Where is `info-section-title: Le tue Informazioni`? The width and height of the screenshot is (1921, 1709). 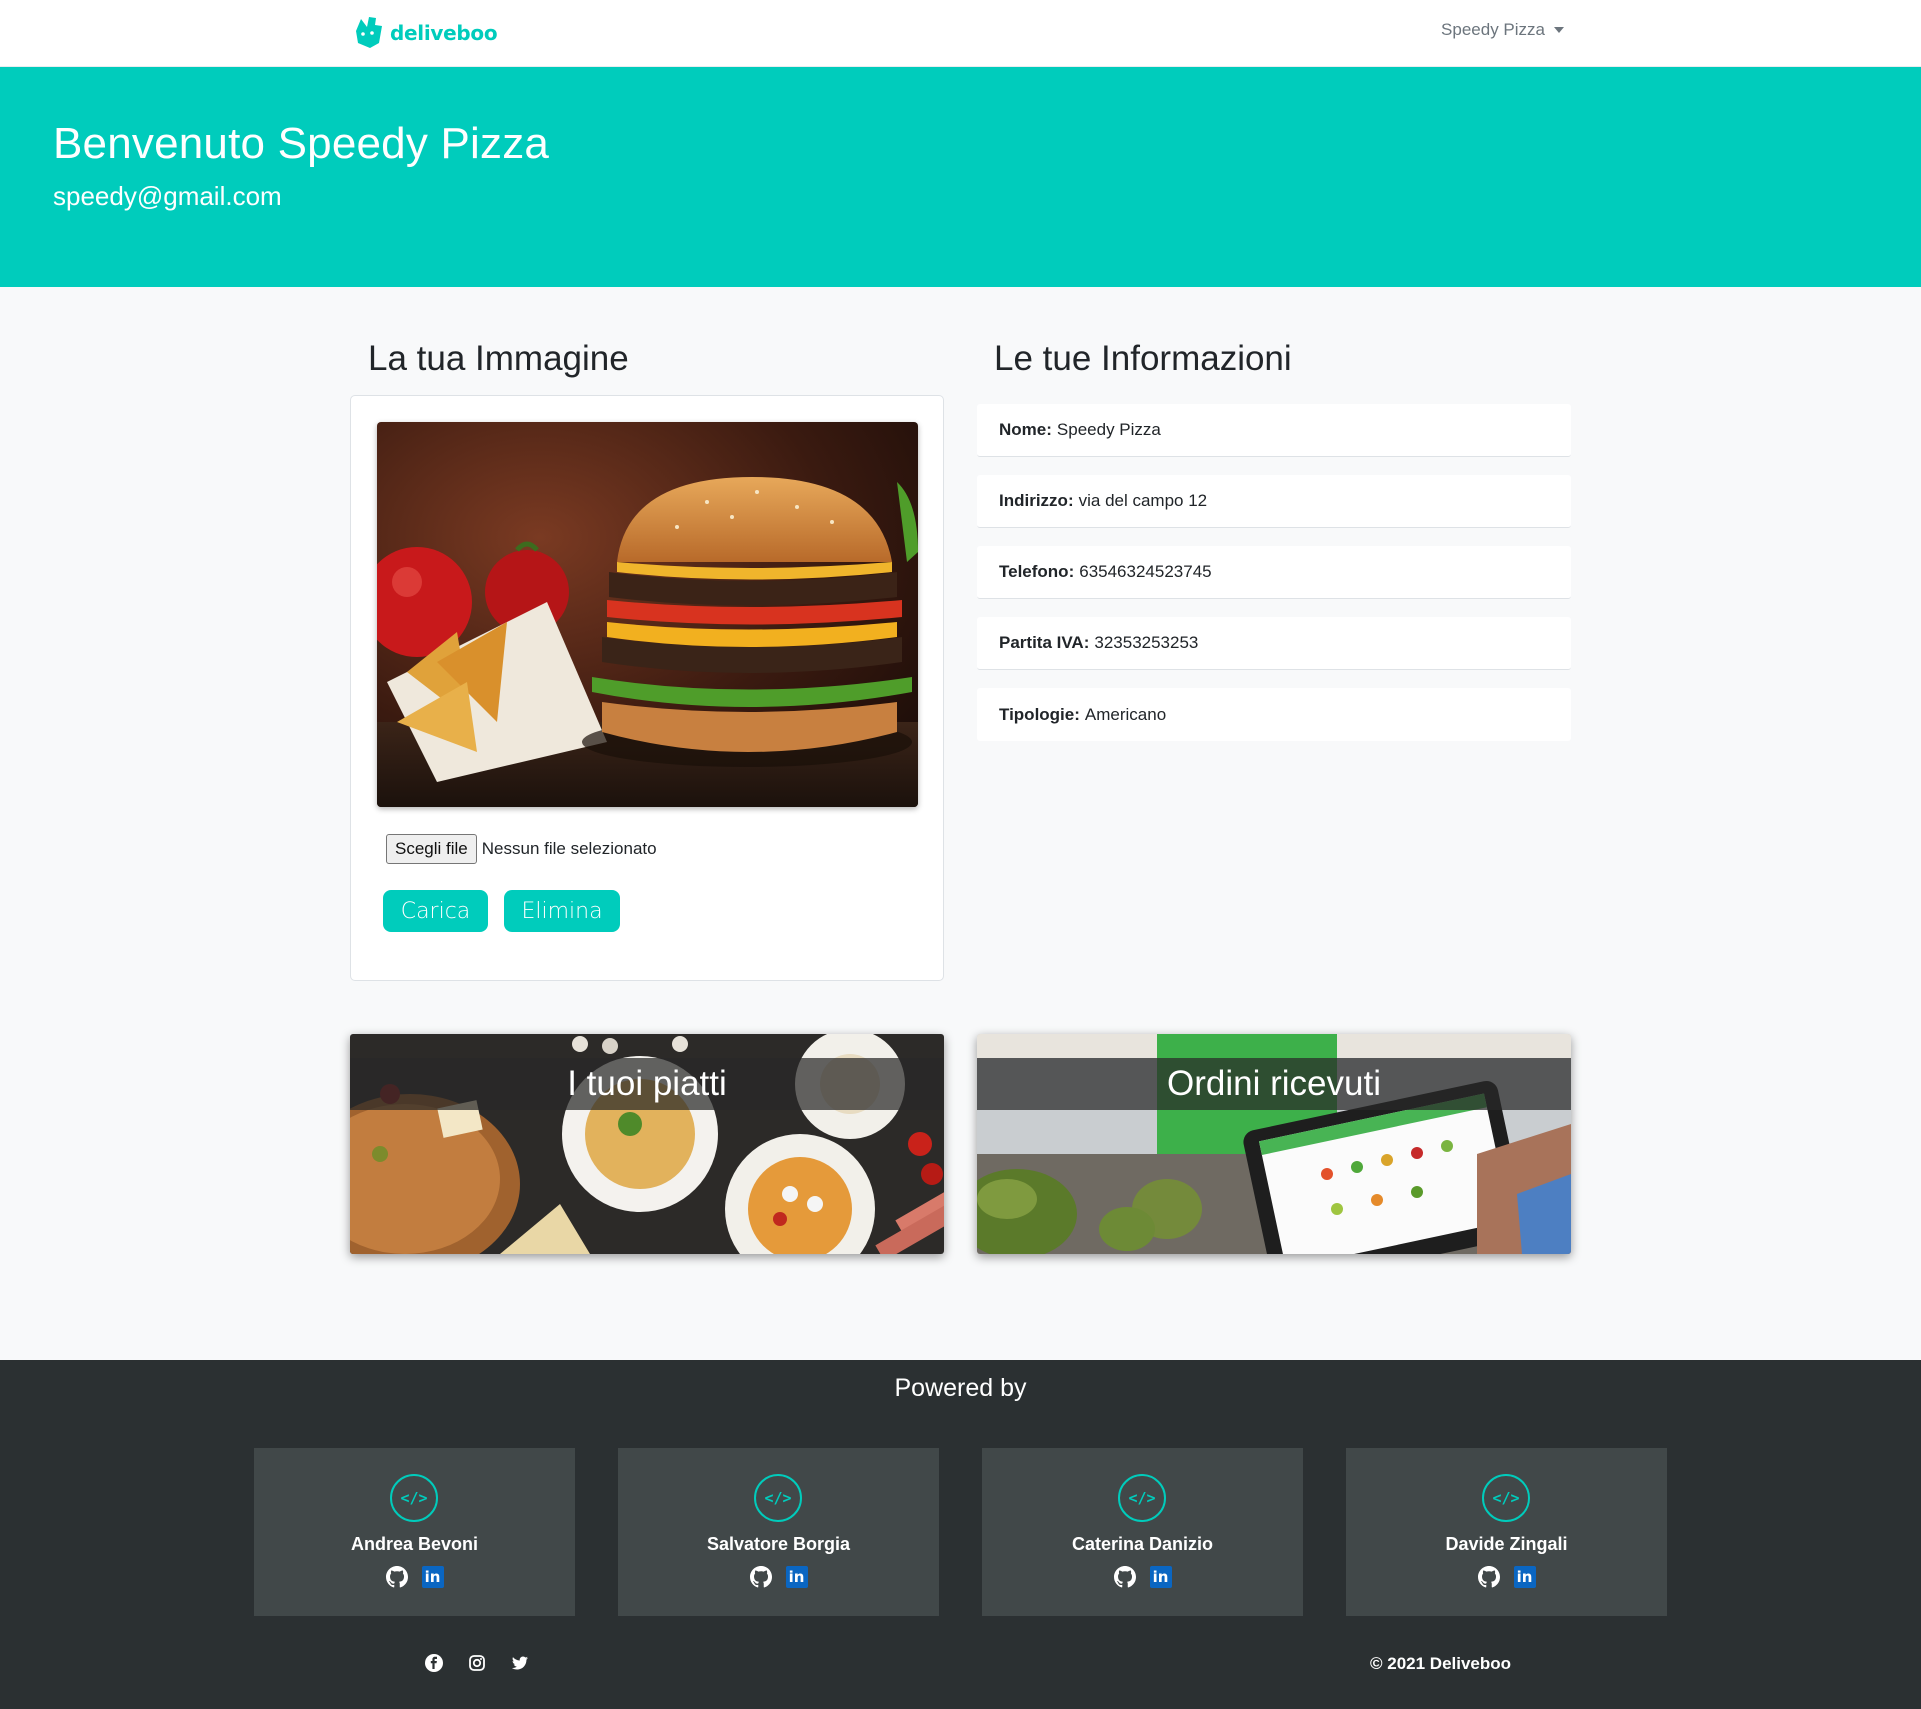
info-section-title: Le tue Informazioni is located at coordinates (1143, 358).